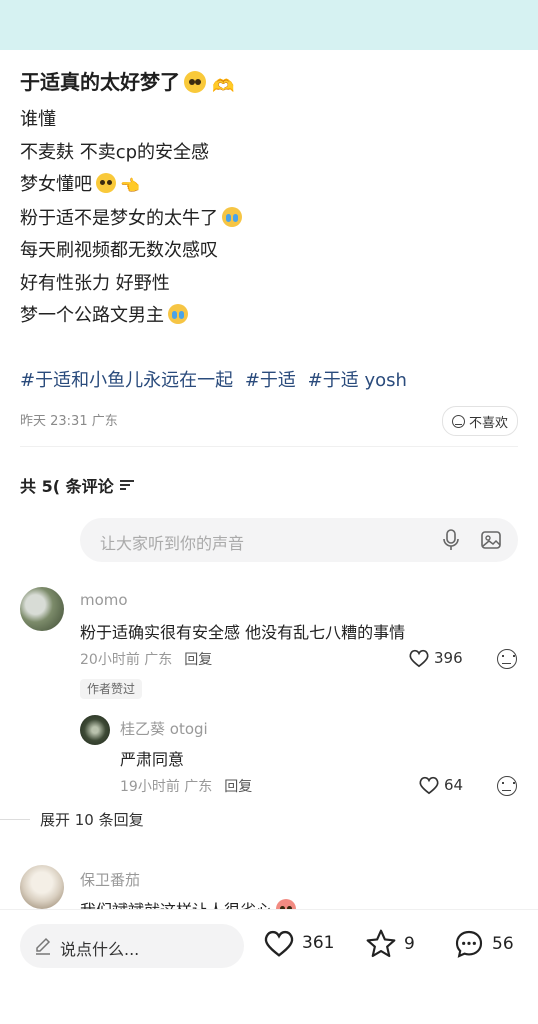 This screenshot has width=538, height=1024. I want to click on comment-button: 56, so click(483, 944).